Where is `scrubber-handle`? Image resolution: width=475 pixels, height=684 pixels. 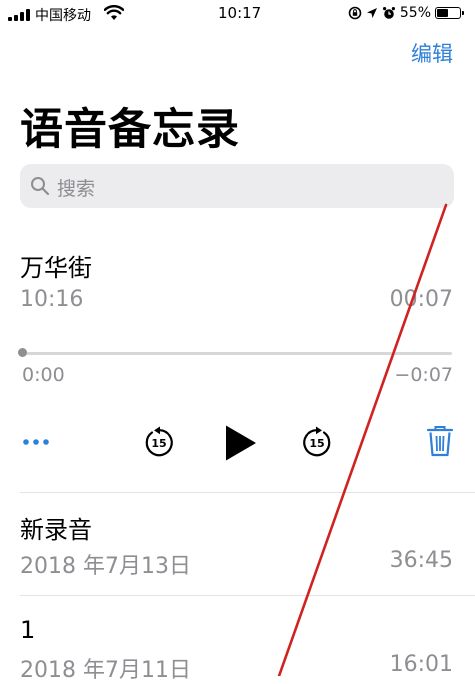 scrubber-handle is located at coordinates (22, 352).